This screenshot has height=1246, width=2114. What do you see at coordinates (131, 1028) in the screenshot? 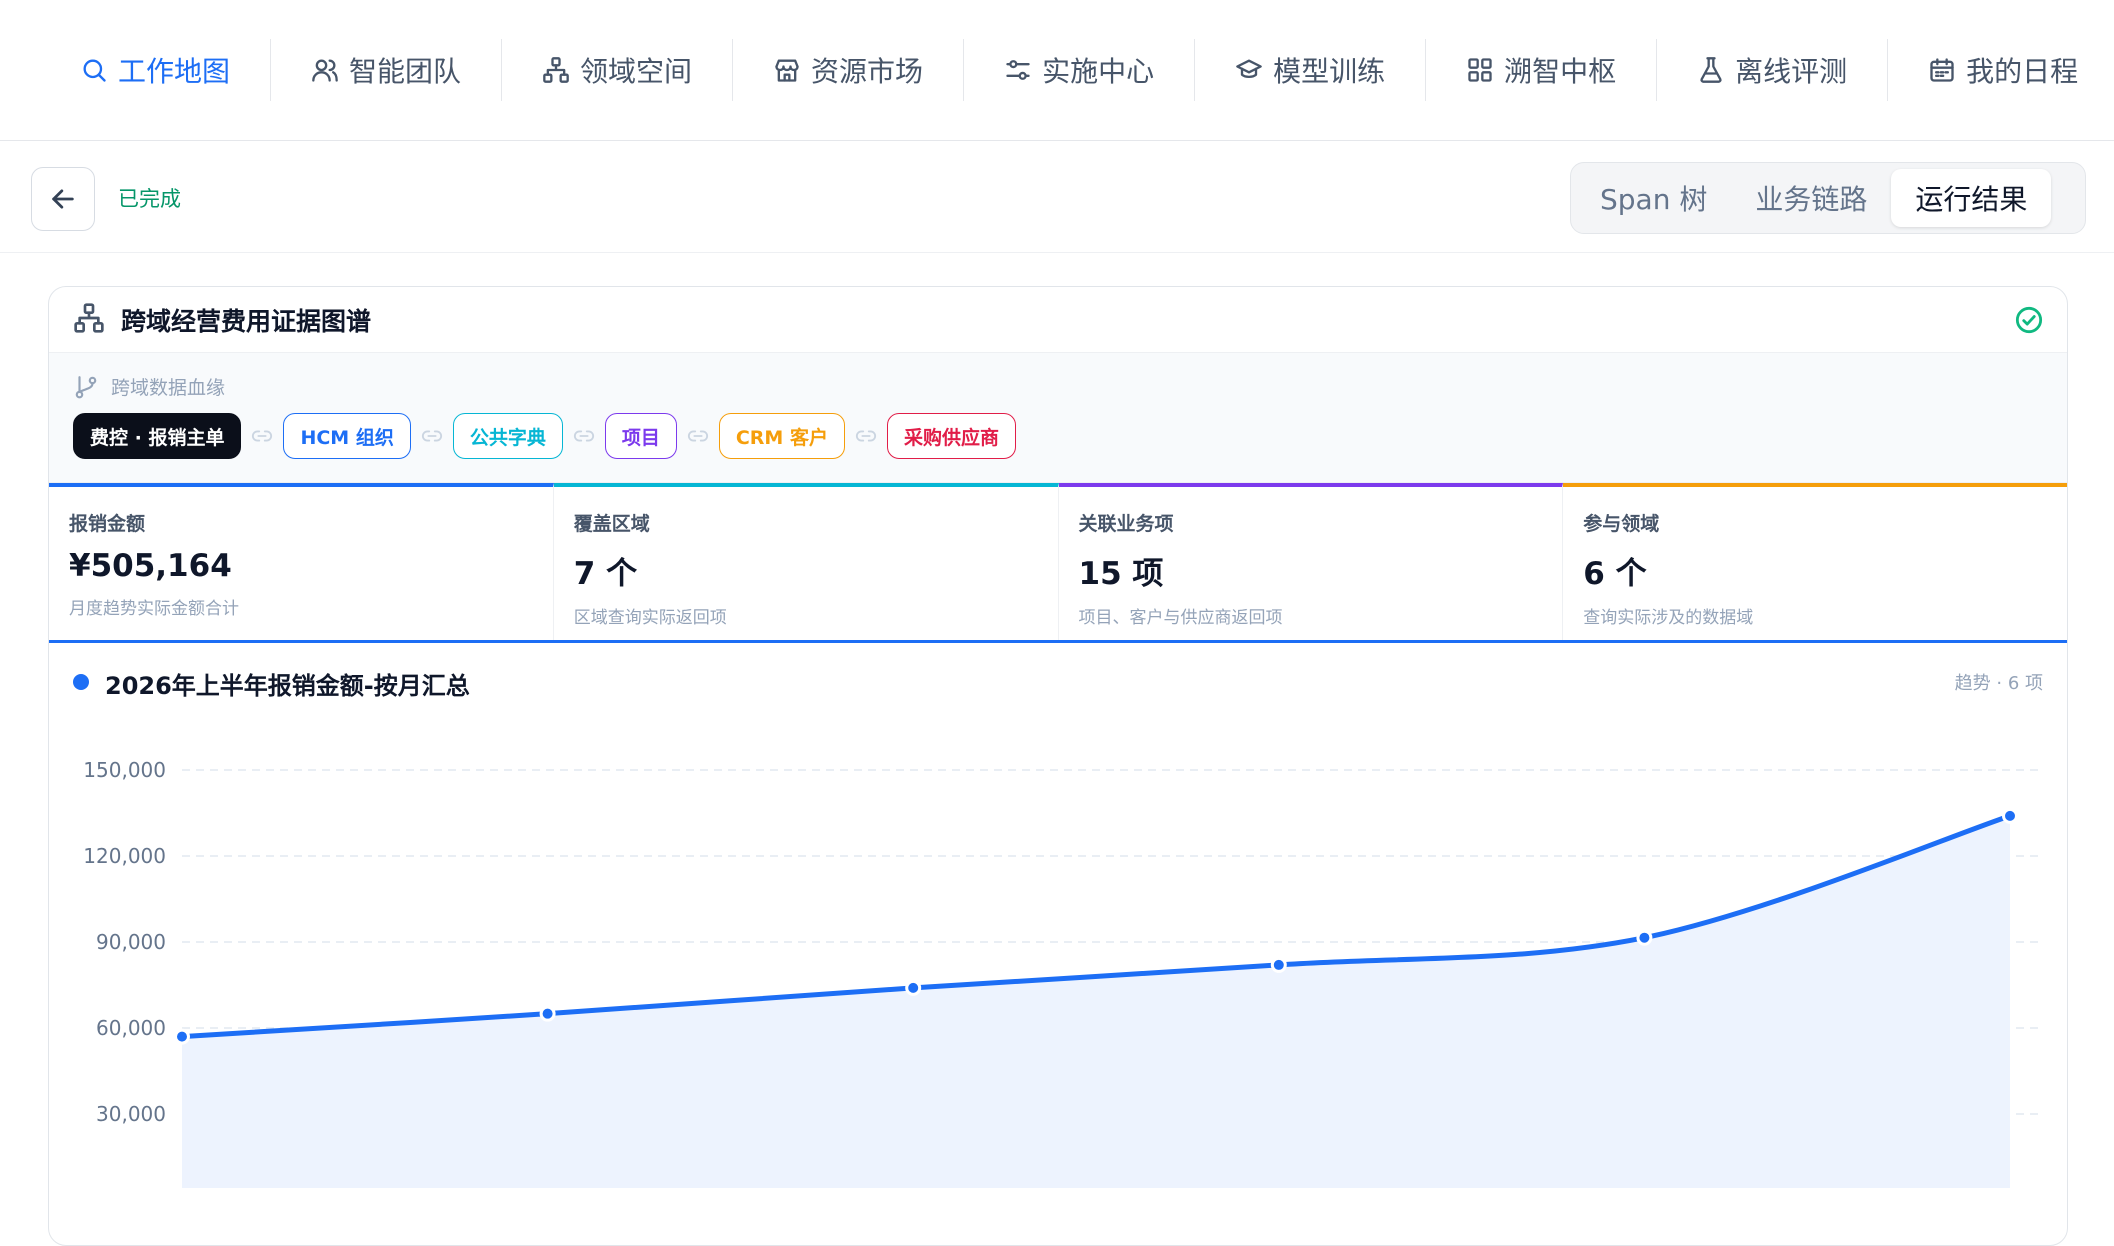
I see `y-tick-label: 60,000` at bounding box center [131, 1028].